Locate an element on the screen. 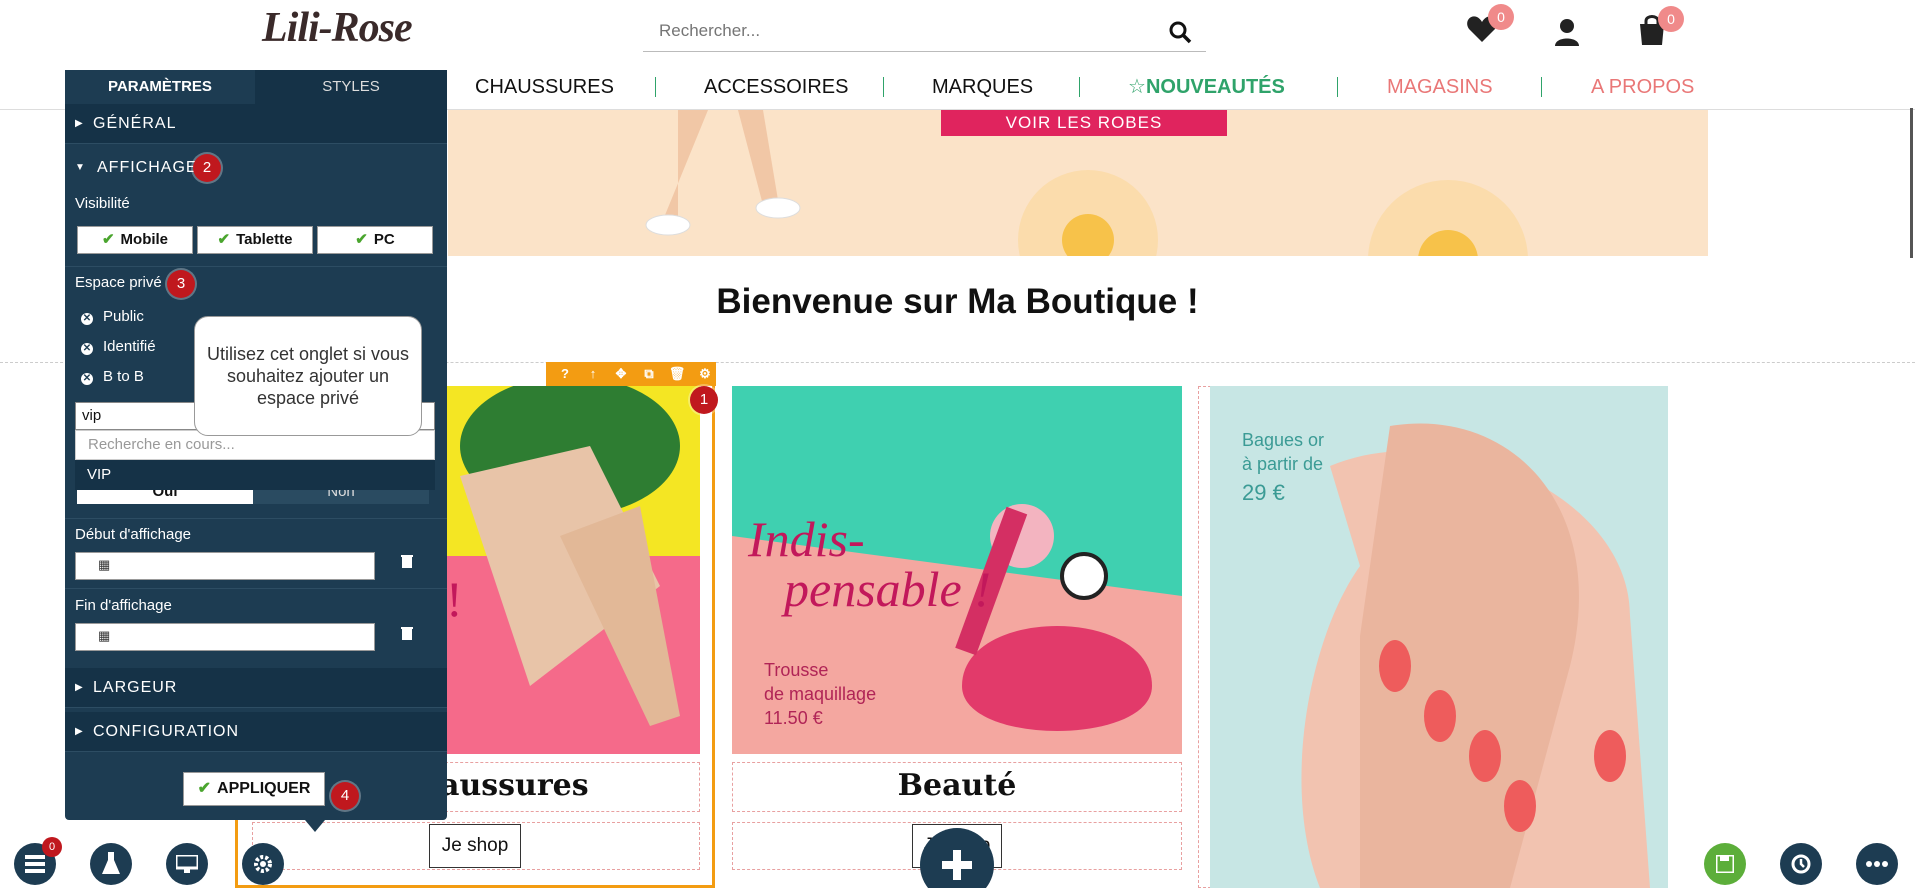 This screenshot has width=1915, height=888. move-up-icon: ↑ is located at coordinates (593, 374).